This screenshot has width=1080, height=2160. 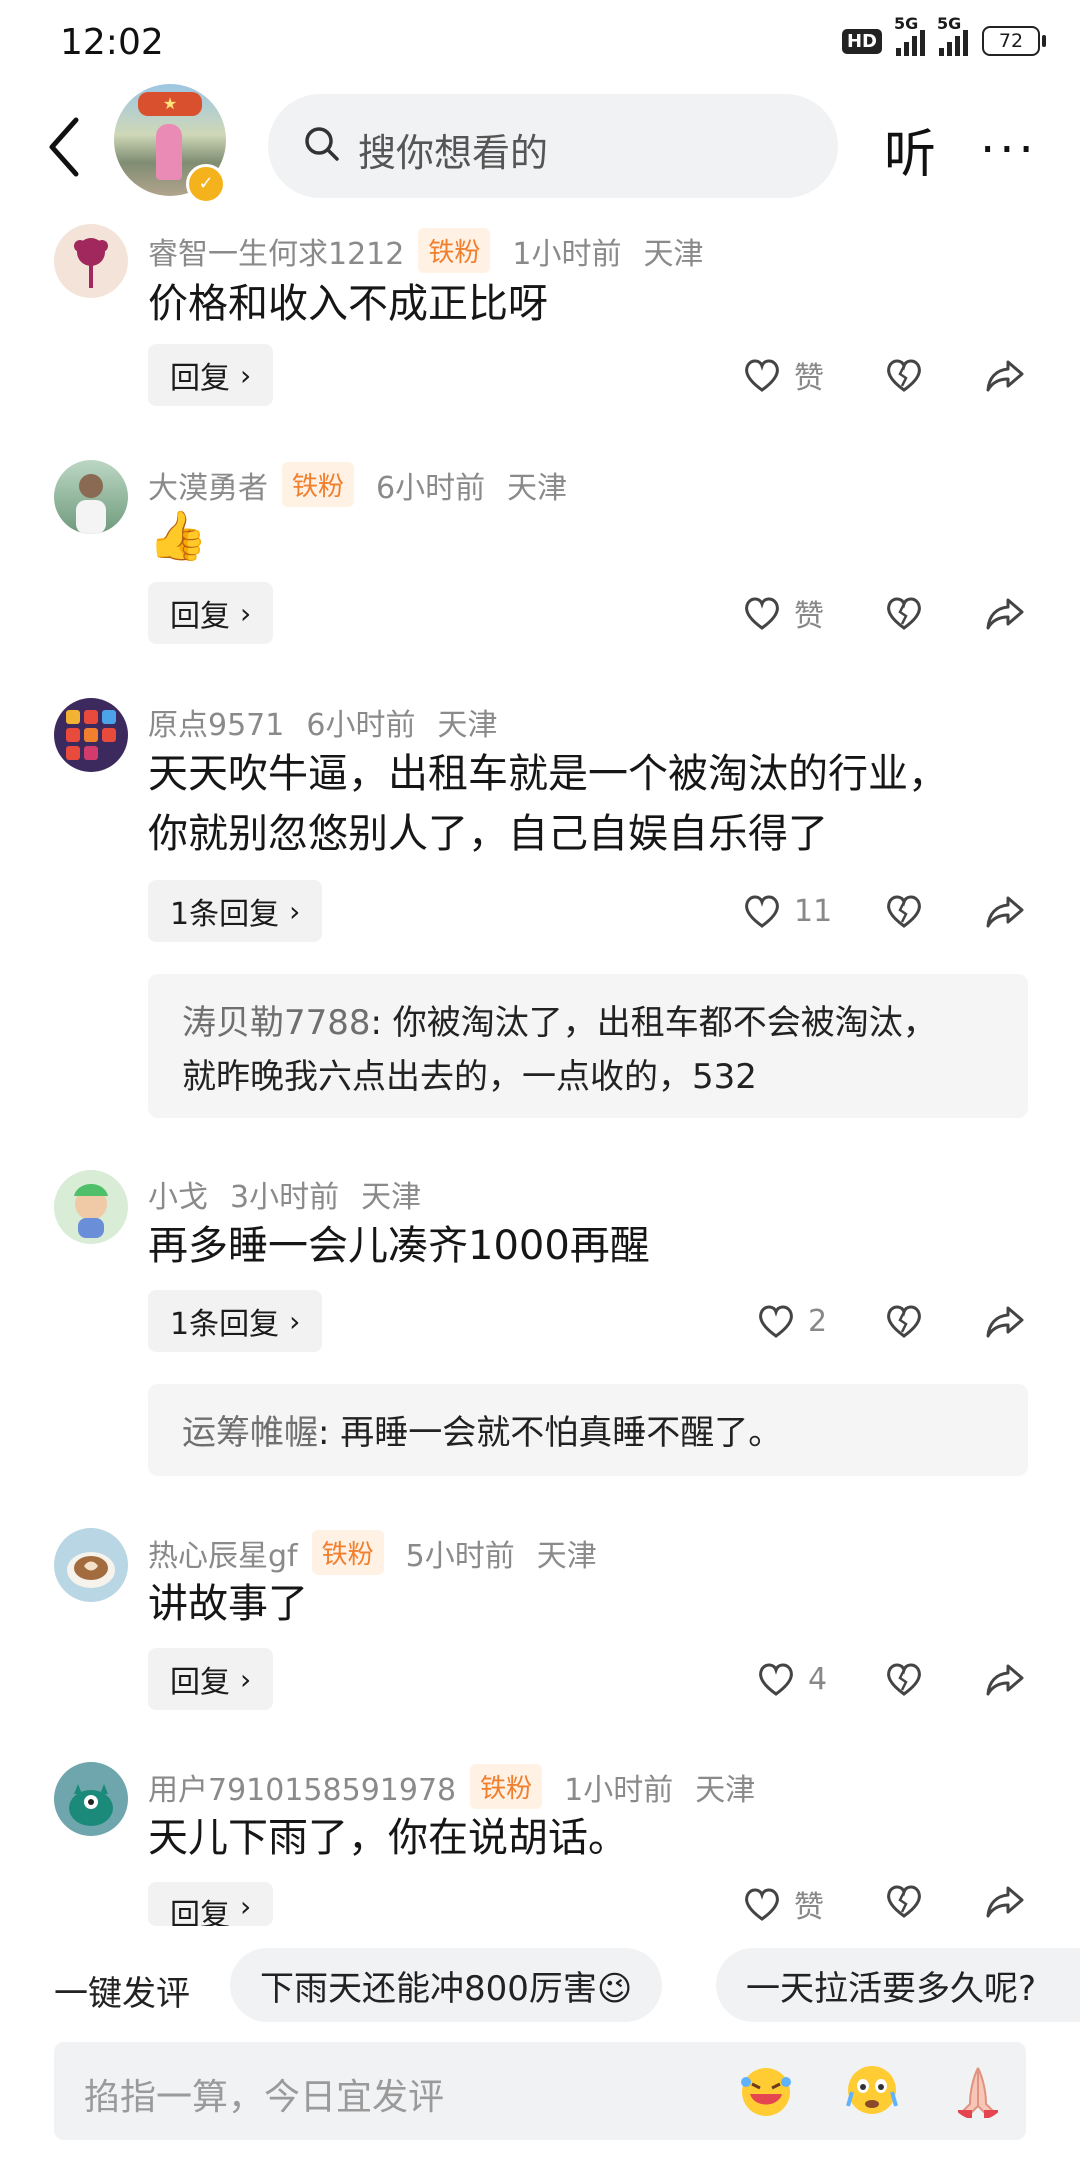 What do you see at coordinates (91, 1805) in the screenshot?
I see `avatar-monster-icon` at bounding box center [91, 1805].